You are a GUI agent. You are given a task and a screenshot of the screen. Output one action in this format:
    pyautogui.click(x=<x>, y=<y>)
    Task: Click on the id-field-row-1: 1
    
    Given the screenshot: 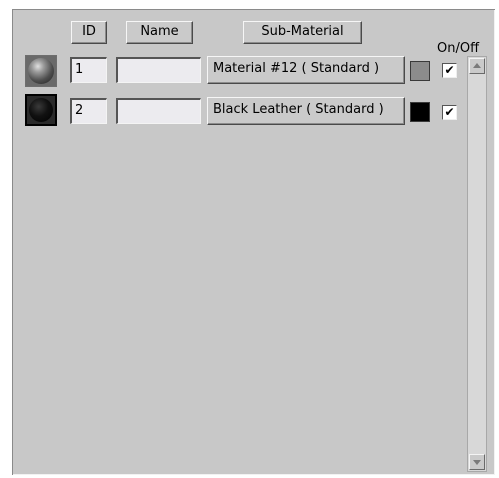 What is the action you would take?
    pyautogui.click(x=88, y=70)
    